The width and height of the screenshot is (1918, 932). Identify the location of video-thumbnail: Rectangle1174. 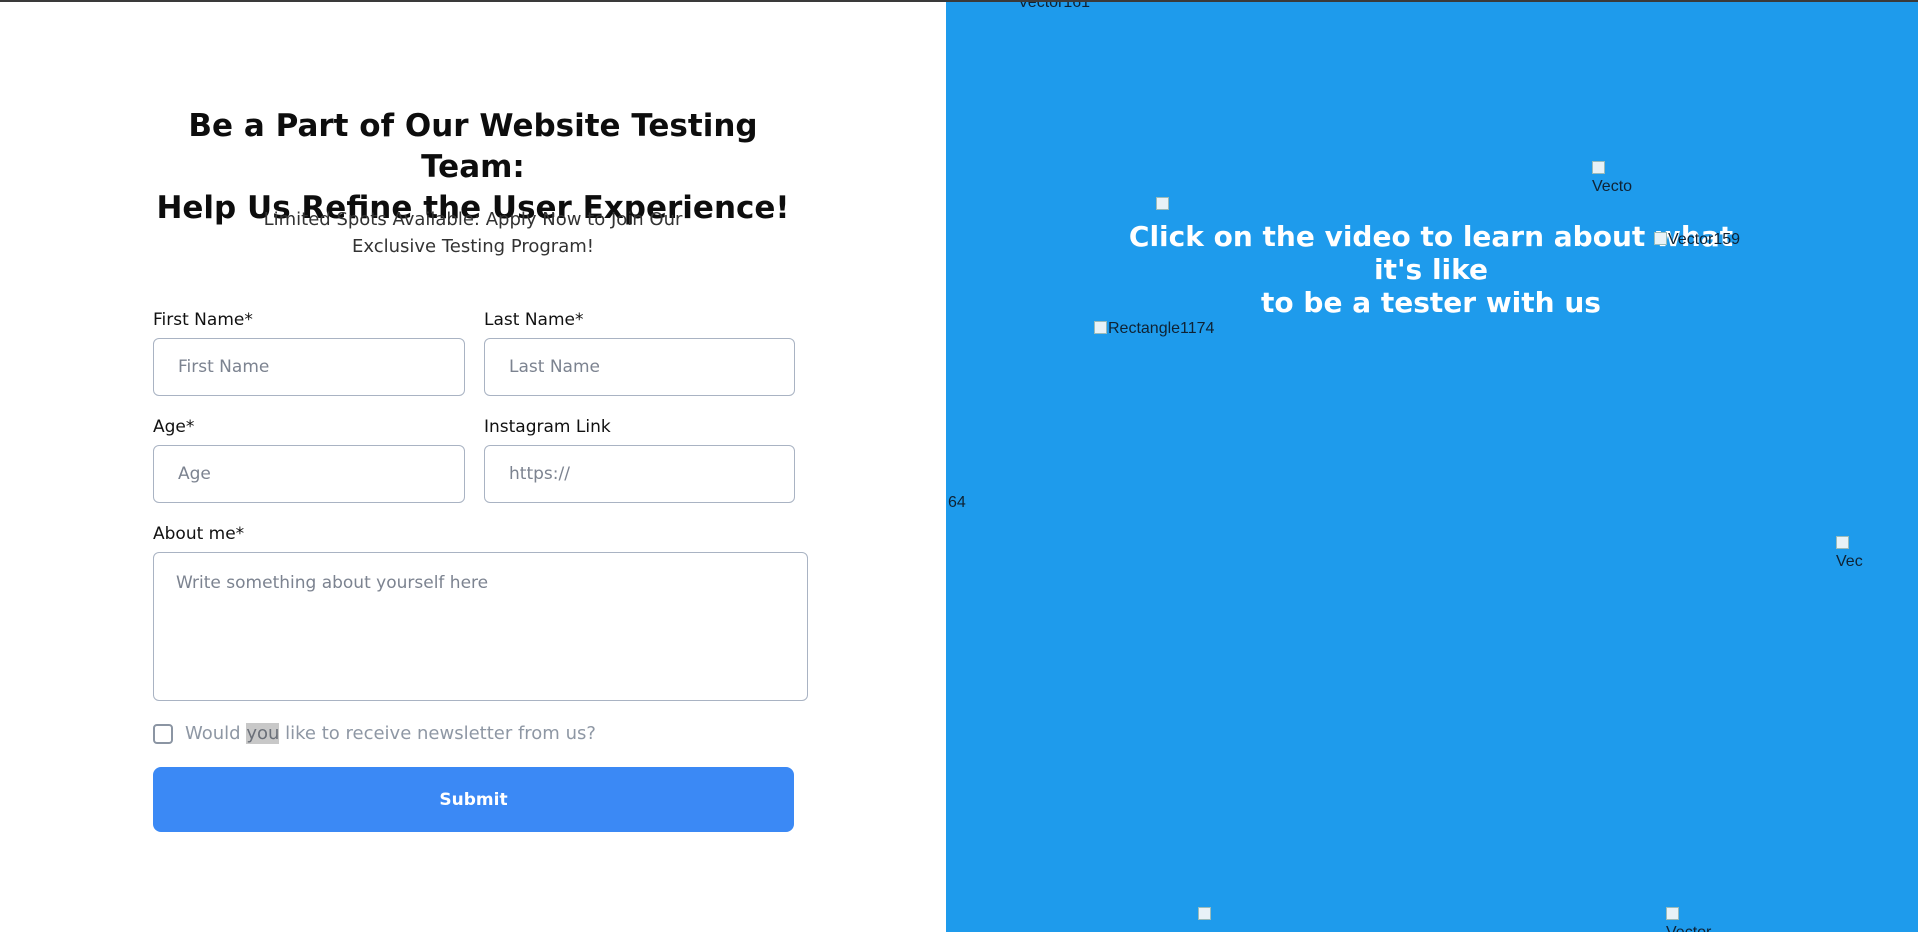
(1154, 329).